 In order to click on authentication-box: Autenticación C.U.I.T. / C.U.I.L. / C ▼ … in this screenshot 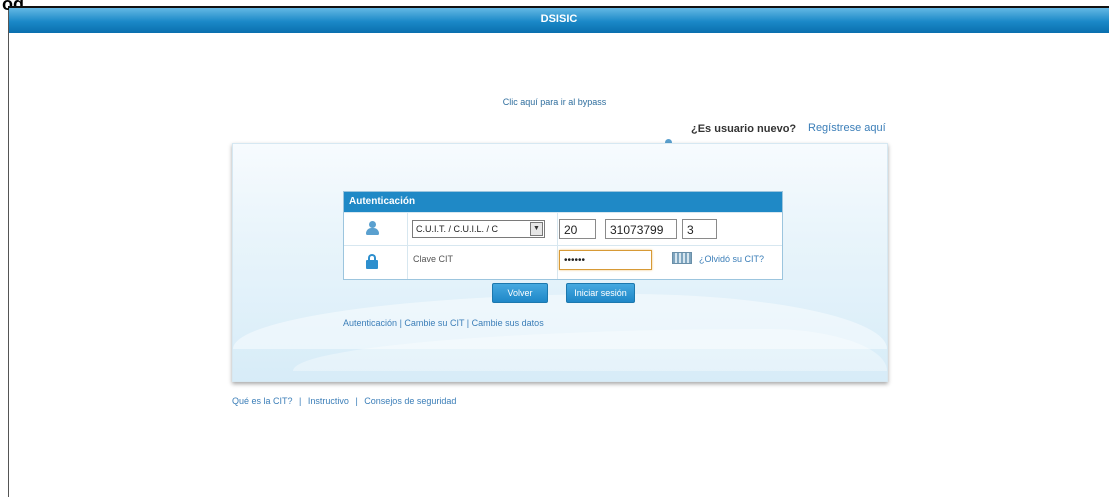, I will do `click(563, 235)`.